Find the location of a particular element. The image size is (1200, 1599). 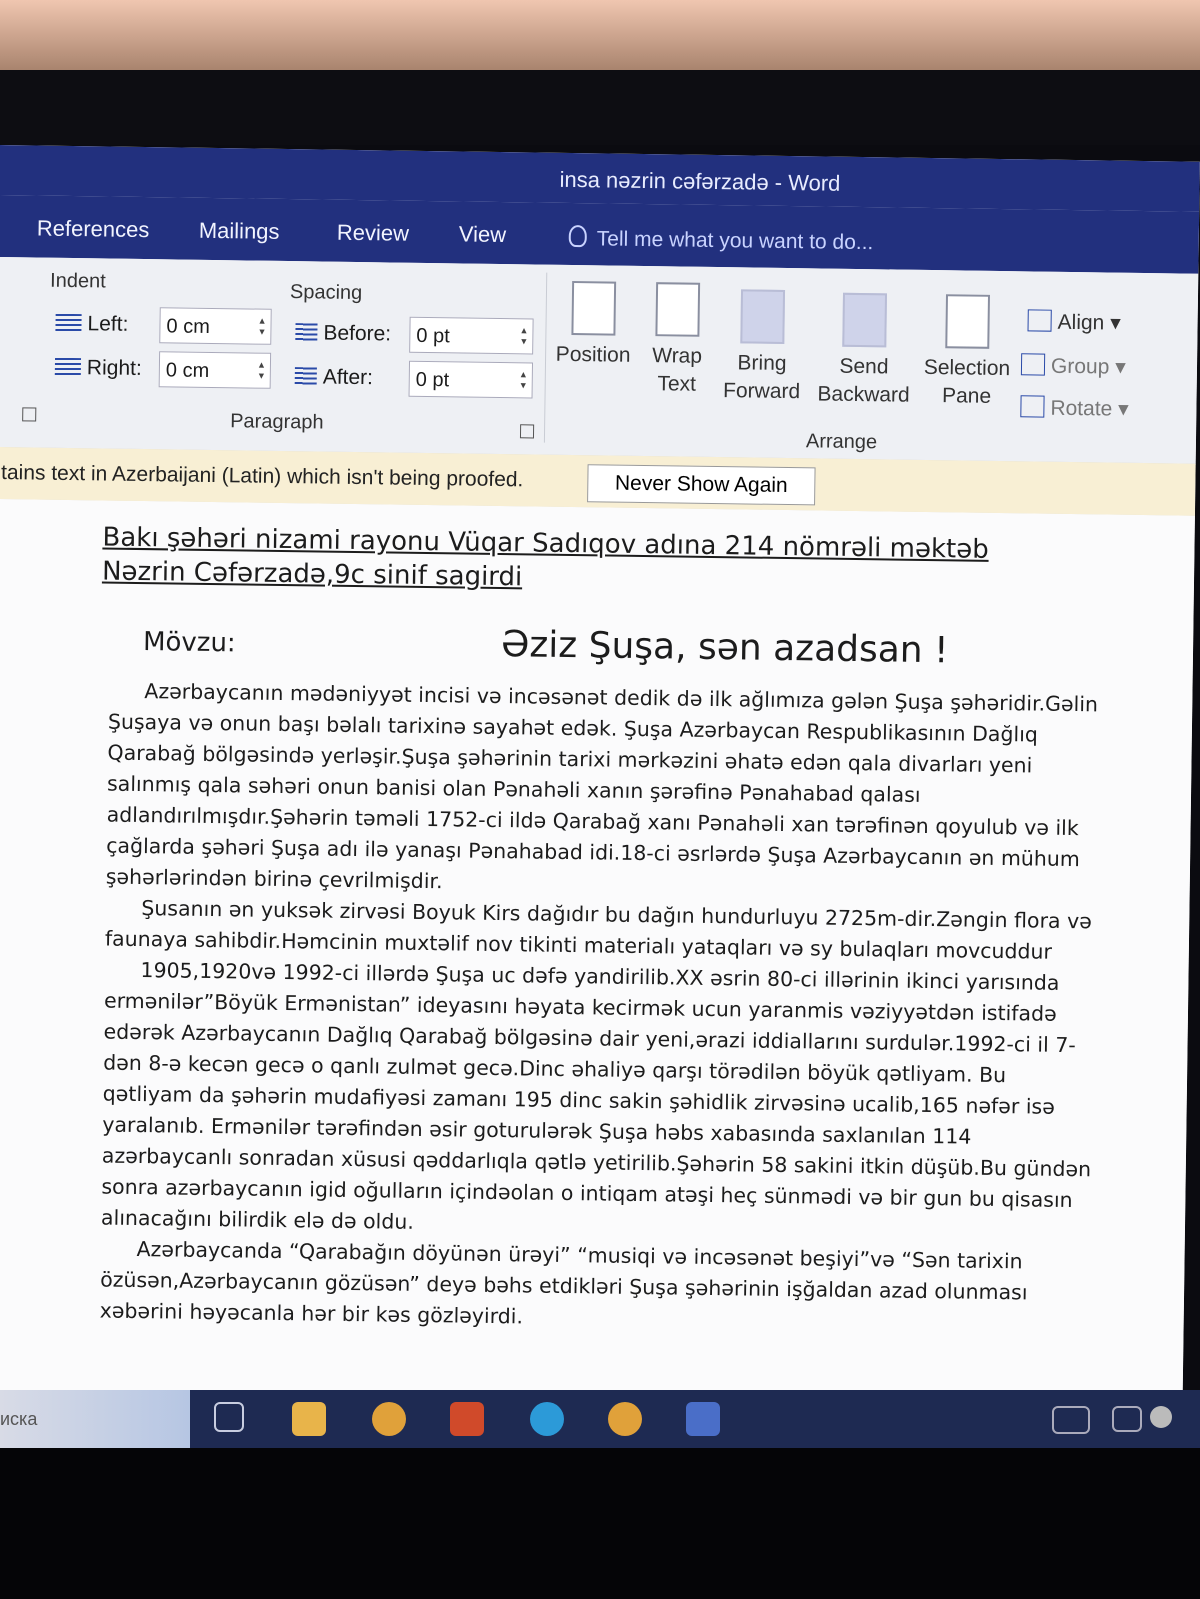

group-button: Group ▾ is located at coordinates (1073, 366).